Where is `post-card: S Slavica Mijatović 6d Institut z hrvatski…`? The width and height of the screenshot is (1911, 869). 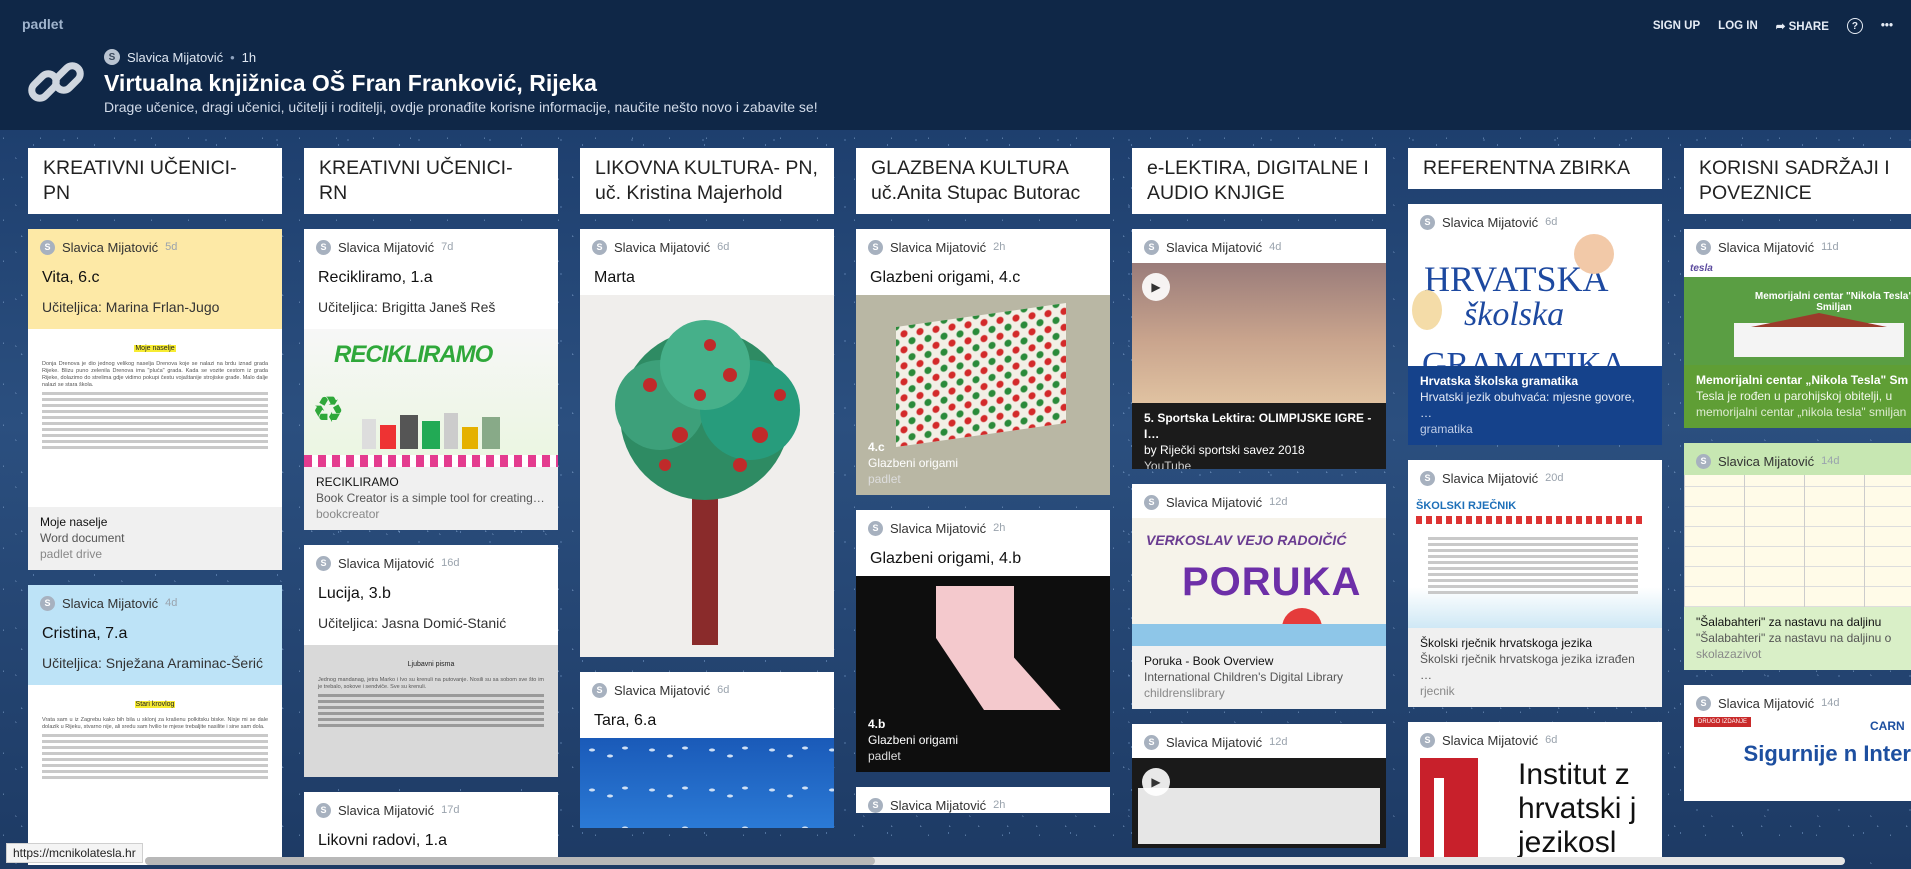 post-card: S Slavica Mijatović 6d Institut z hrvatski… is located at coordinates (1535, 790).